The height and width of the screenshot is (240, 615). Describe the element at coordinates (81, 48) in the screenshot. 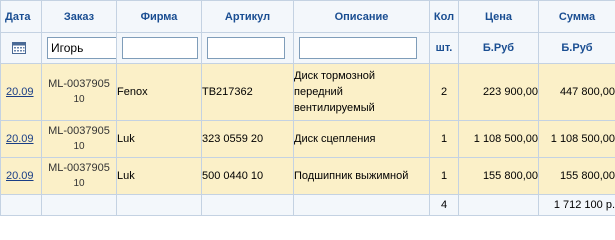

I see `order-filter-input` at that location.